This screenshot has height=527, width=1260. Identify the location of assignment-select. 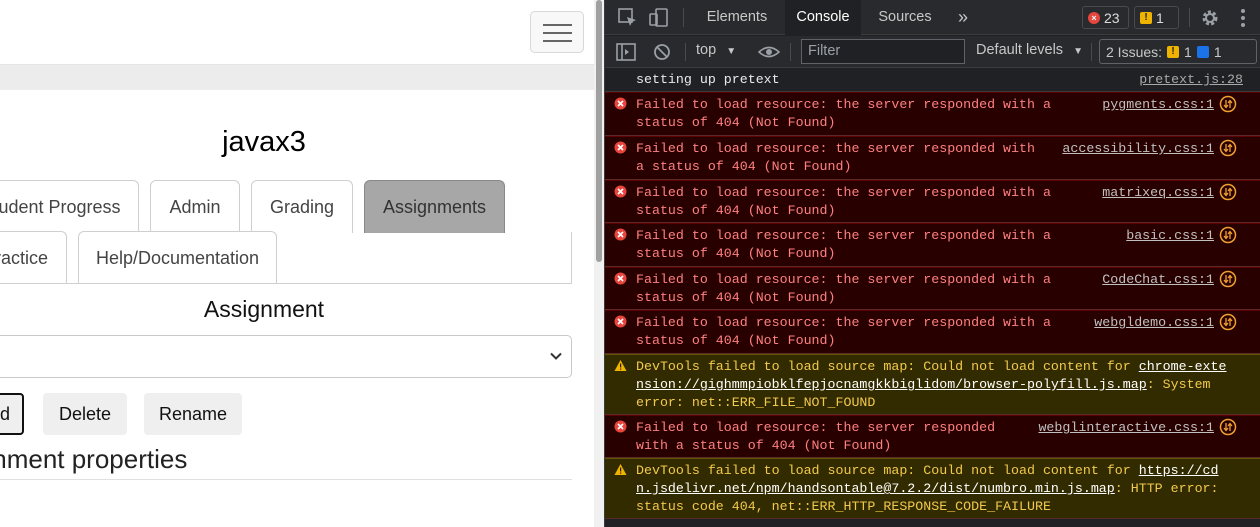
(286, 356).